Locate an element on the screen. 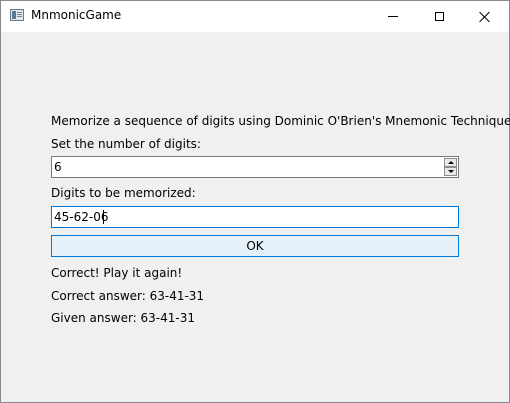 This screenshot has height=403, width=510. close-icon is located at coordinates (485, 17).